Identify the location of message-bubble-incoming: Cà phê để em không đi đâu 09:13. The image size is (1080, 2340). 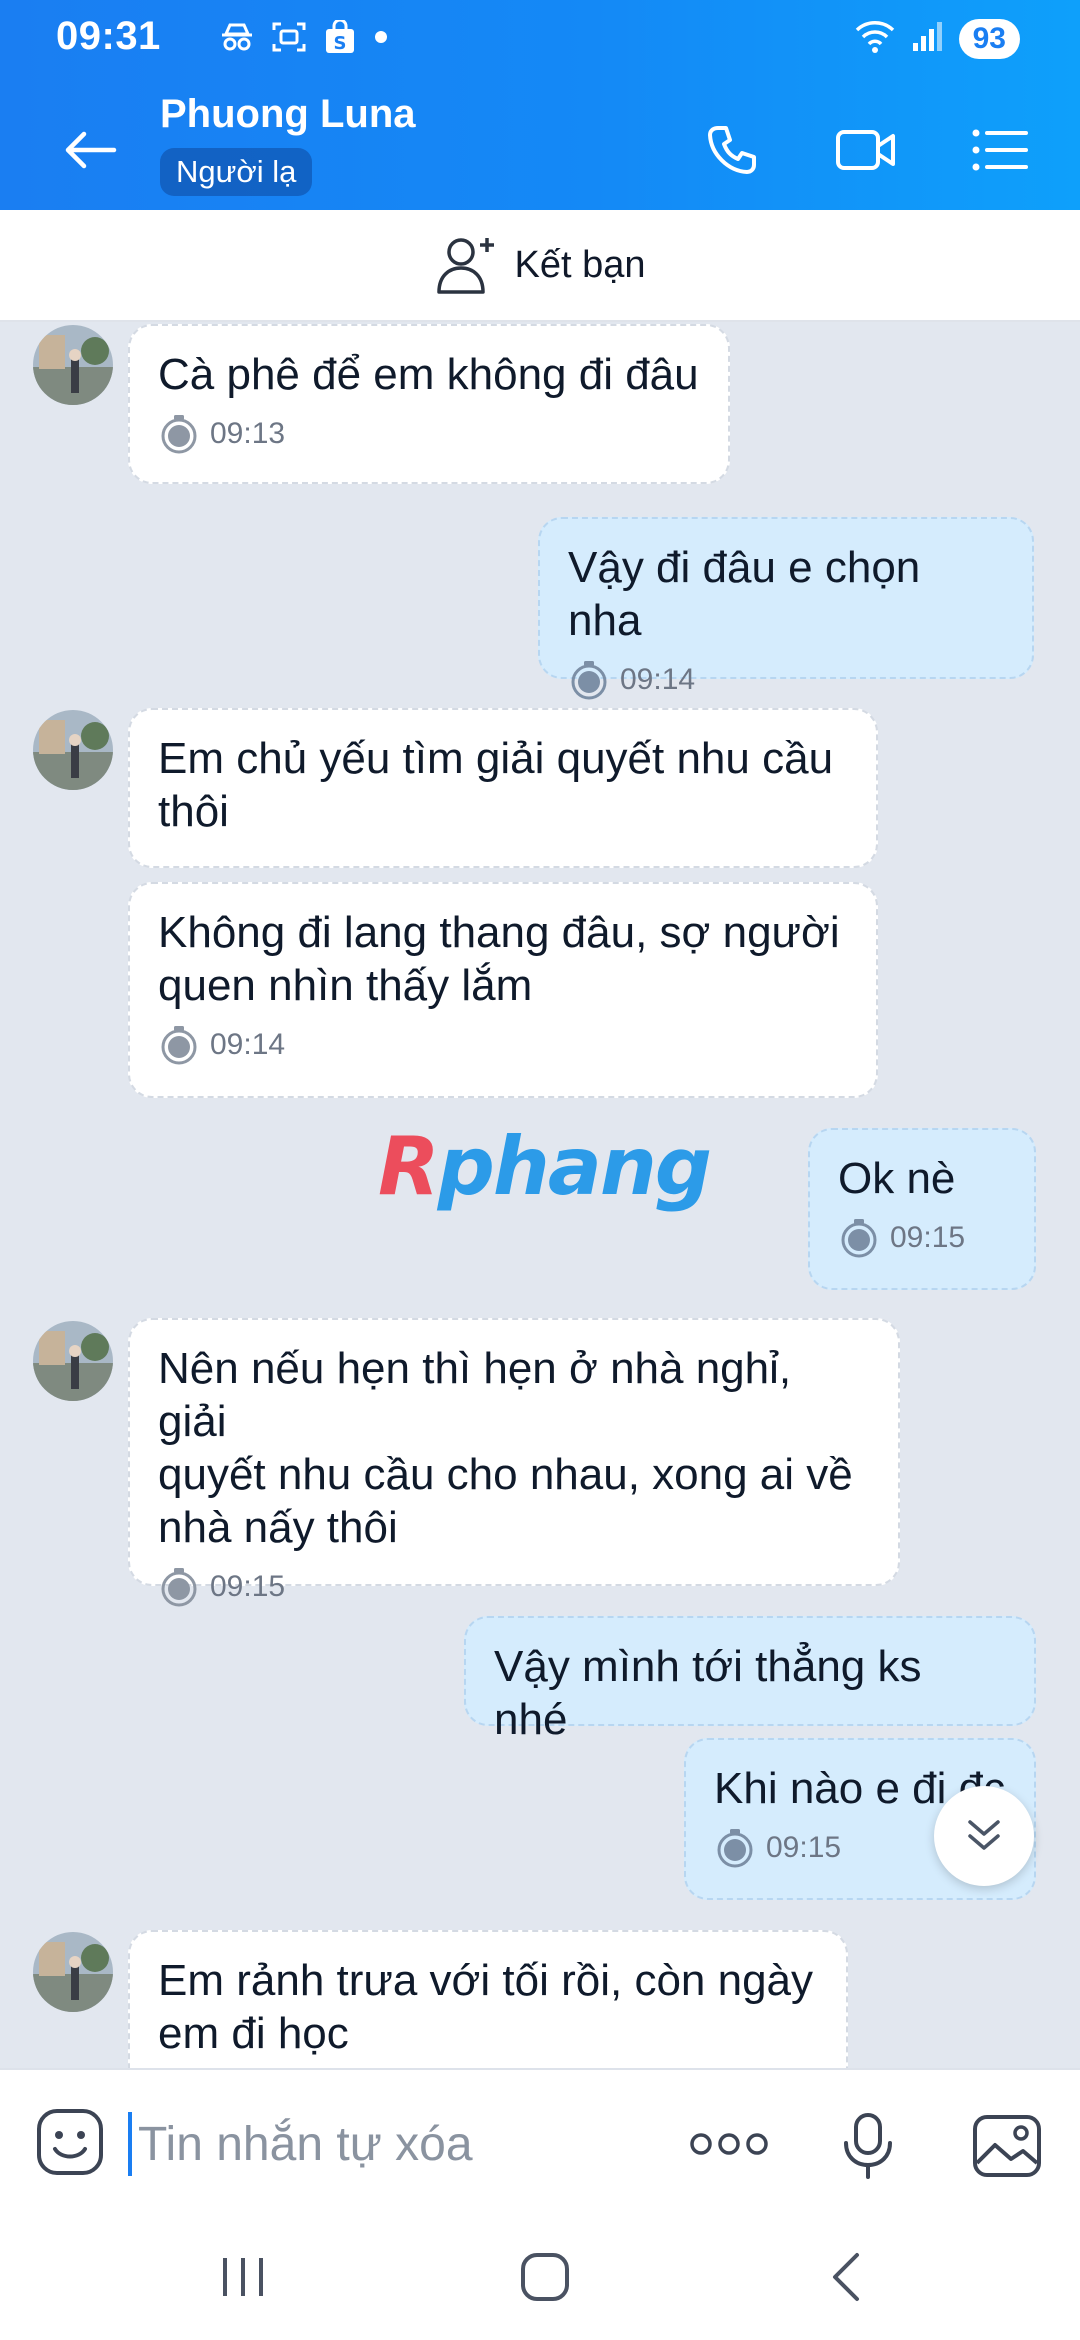
(429, 404).